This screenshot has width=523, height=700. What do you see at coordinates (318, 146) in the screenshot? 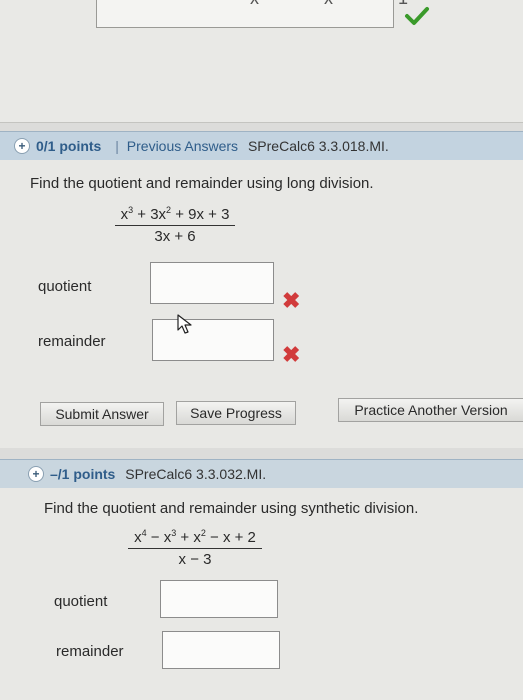
I see `question-code: SPreCalc6 3.3.018.MI.` at bounding box center [318, 146].